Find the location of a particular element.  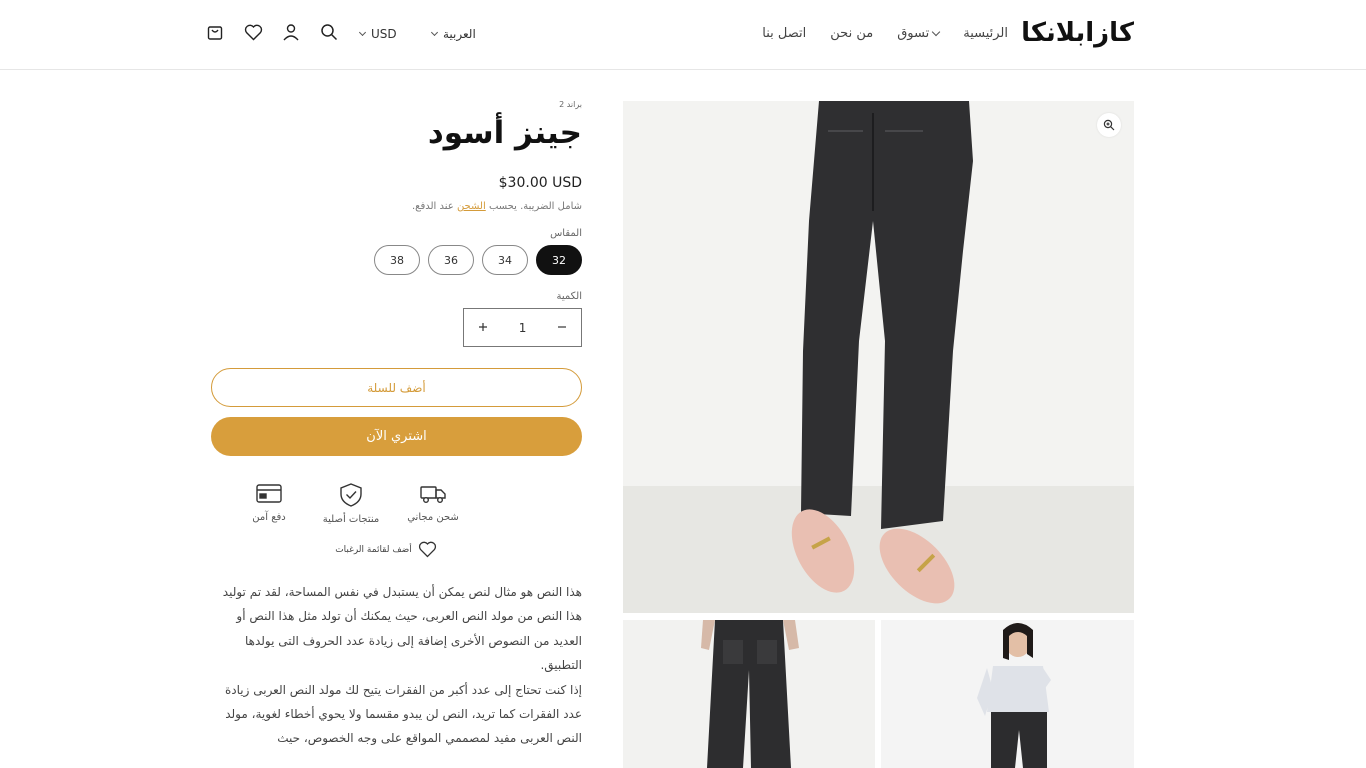

quantity-increase-button is located at coordinates (483, 328).